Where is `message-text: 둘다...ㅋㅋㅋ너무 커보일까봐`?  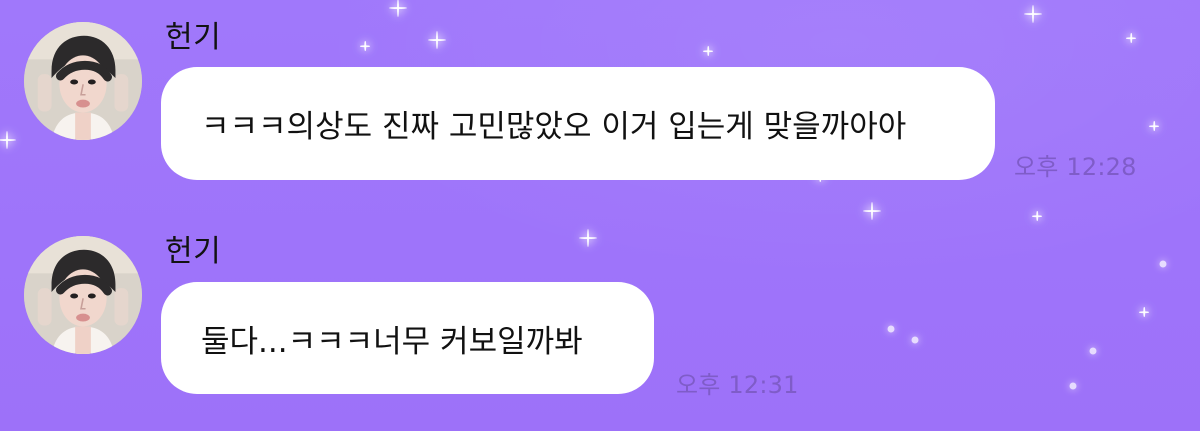 message-text: 둘다...ㅋㅋㅋ너무 커보일까봐 is located at coordinates (392, 341).